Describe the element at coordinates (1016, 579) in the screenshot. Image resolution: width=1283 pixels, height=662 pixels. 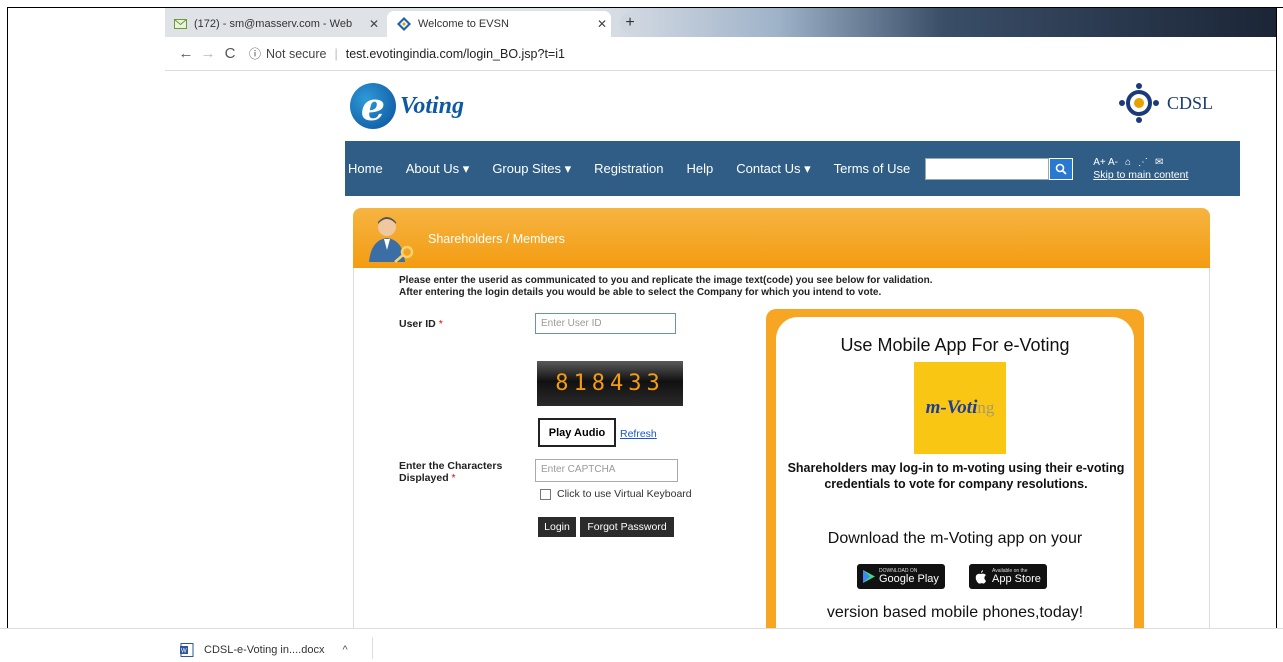
I see `app-store-big: App Store` at that location.